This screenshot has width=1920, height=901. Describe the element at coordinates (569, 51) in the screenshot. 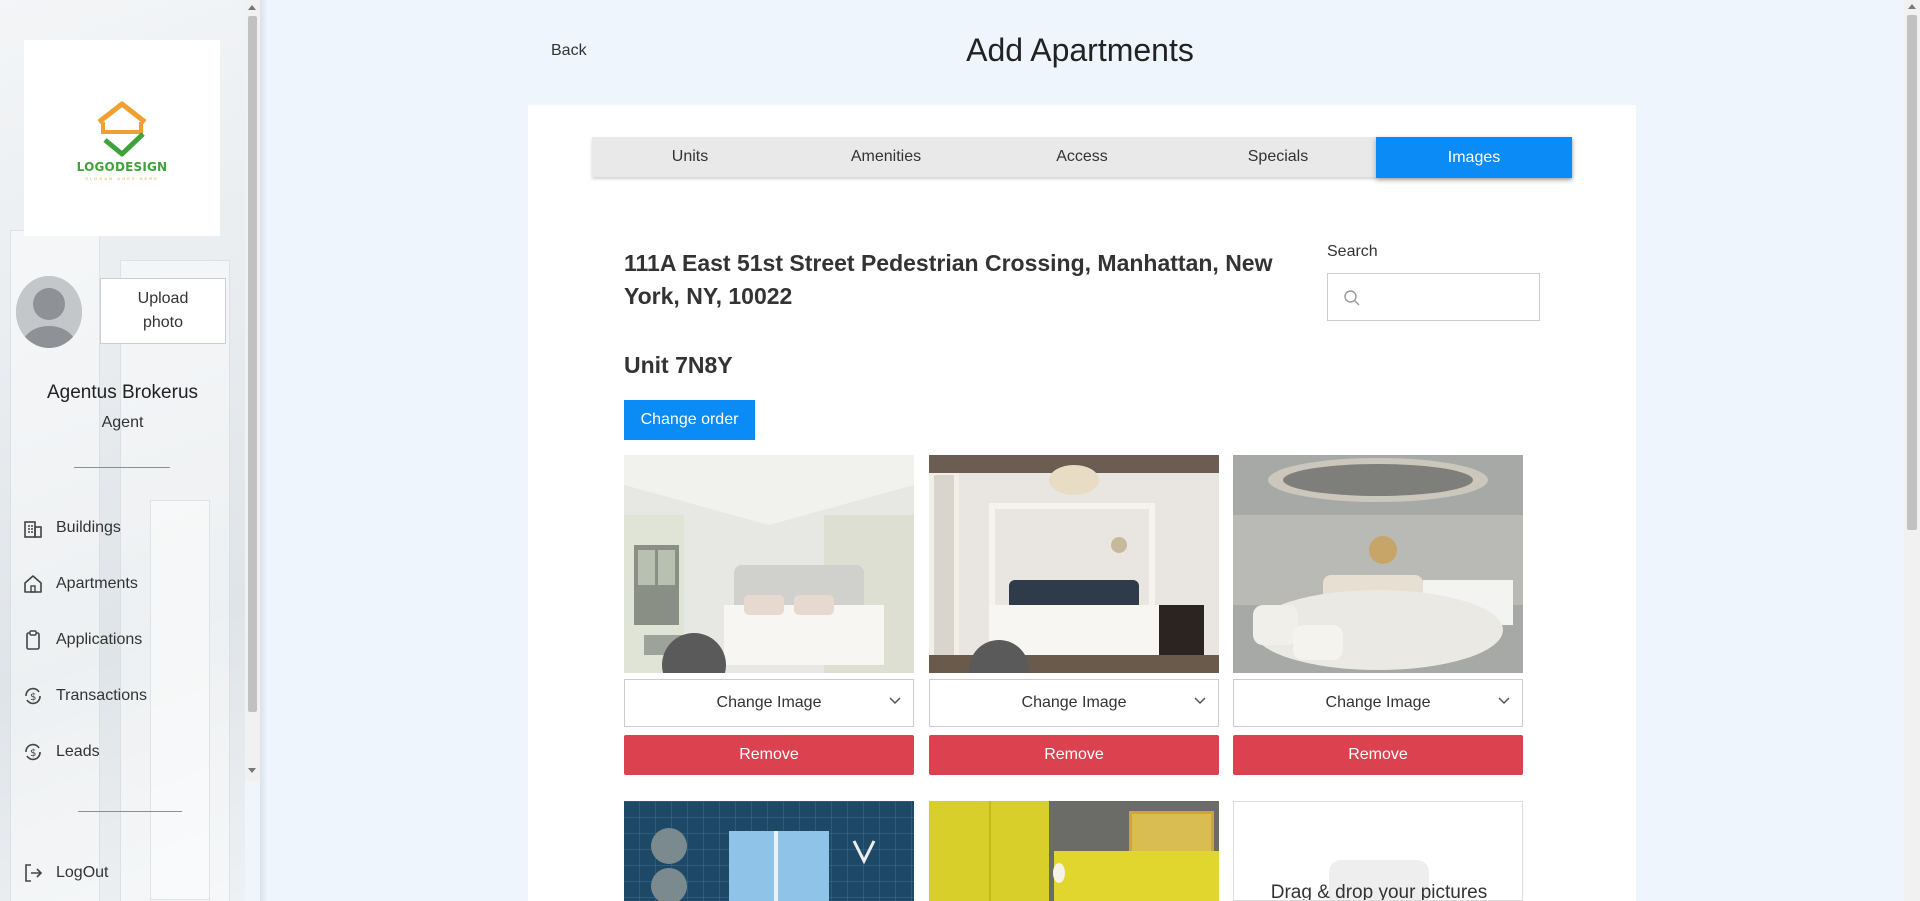

I see `back-link: Back` at that location.